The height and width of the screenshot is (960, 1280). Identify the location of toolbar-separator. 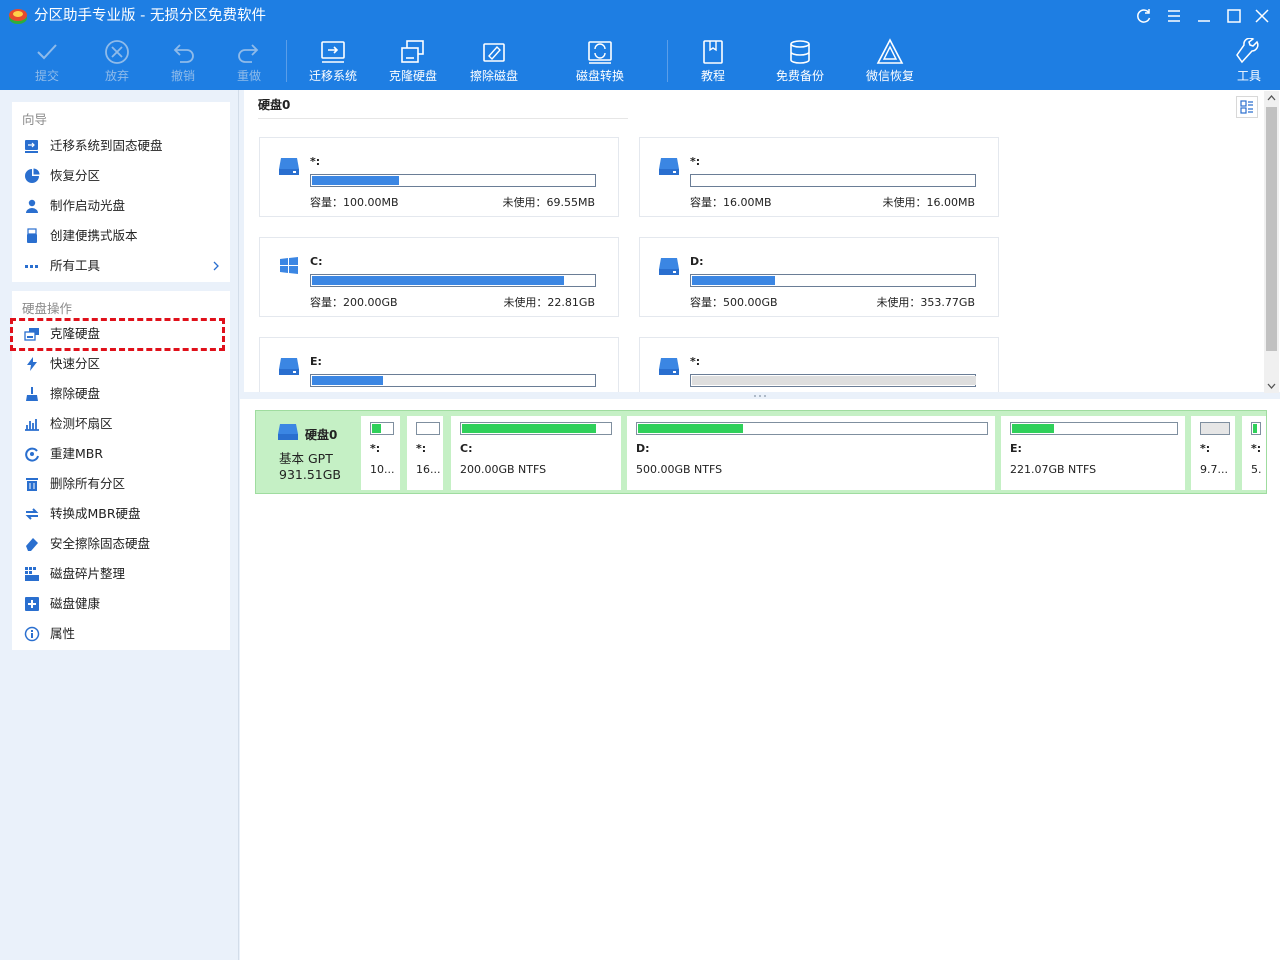
(286, 61).